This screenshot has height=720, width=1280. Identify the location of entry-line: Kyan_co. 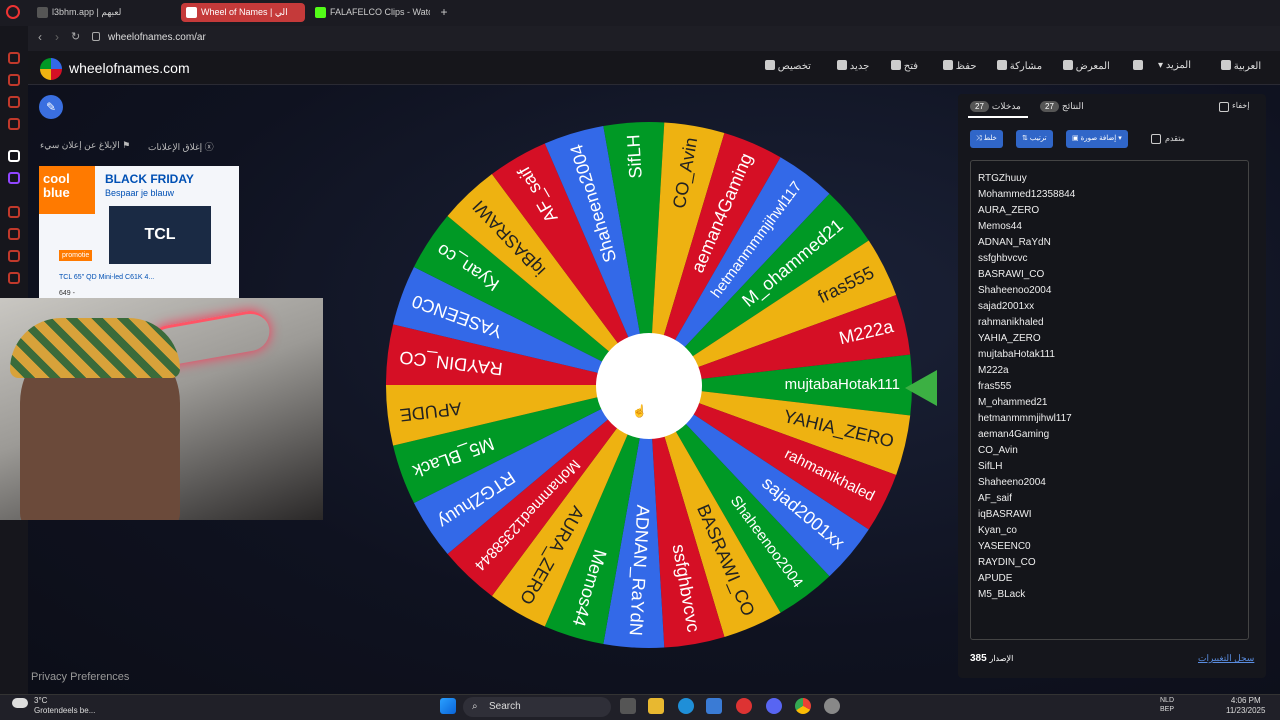
(1109, 531).